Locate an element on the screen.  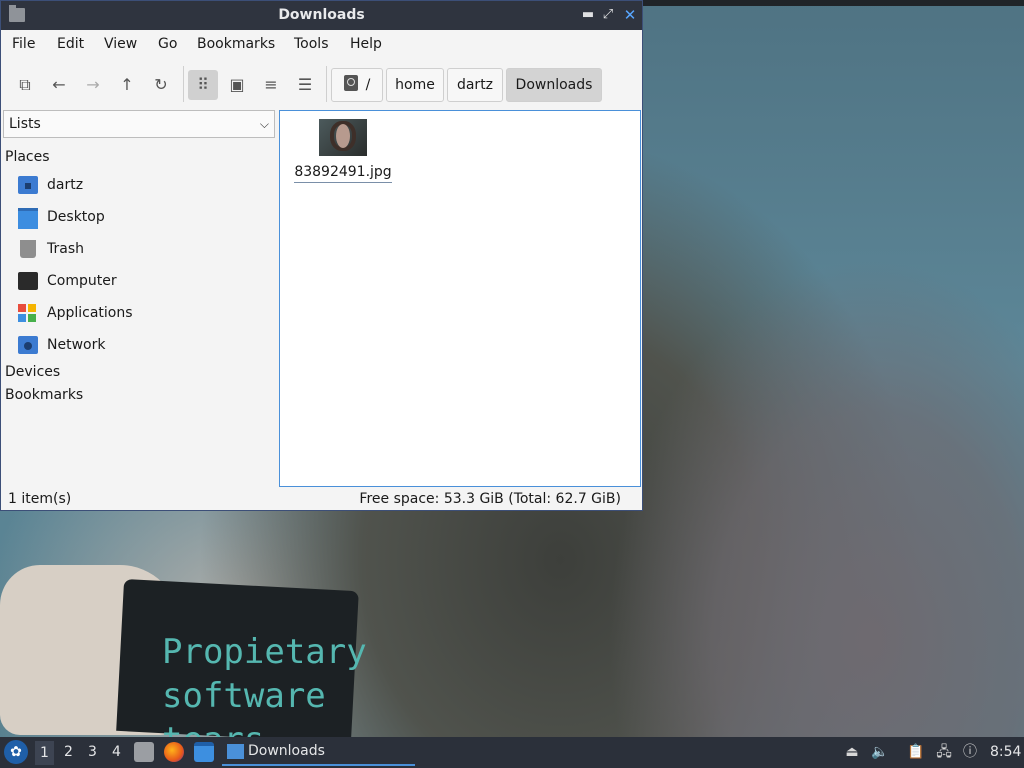
notification-icon: ⓘ is located at coordinates (970, 752).